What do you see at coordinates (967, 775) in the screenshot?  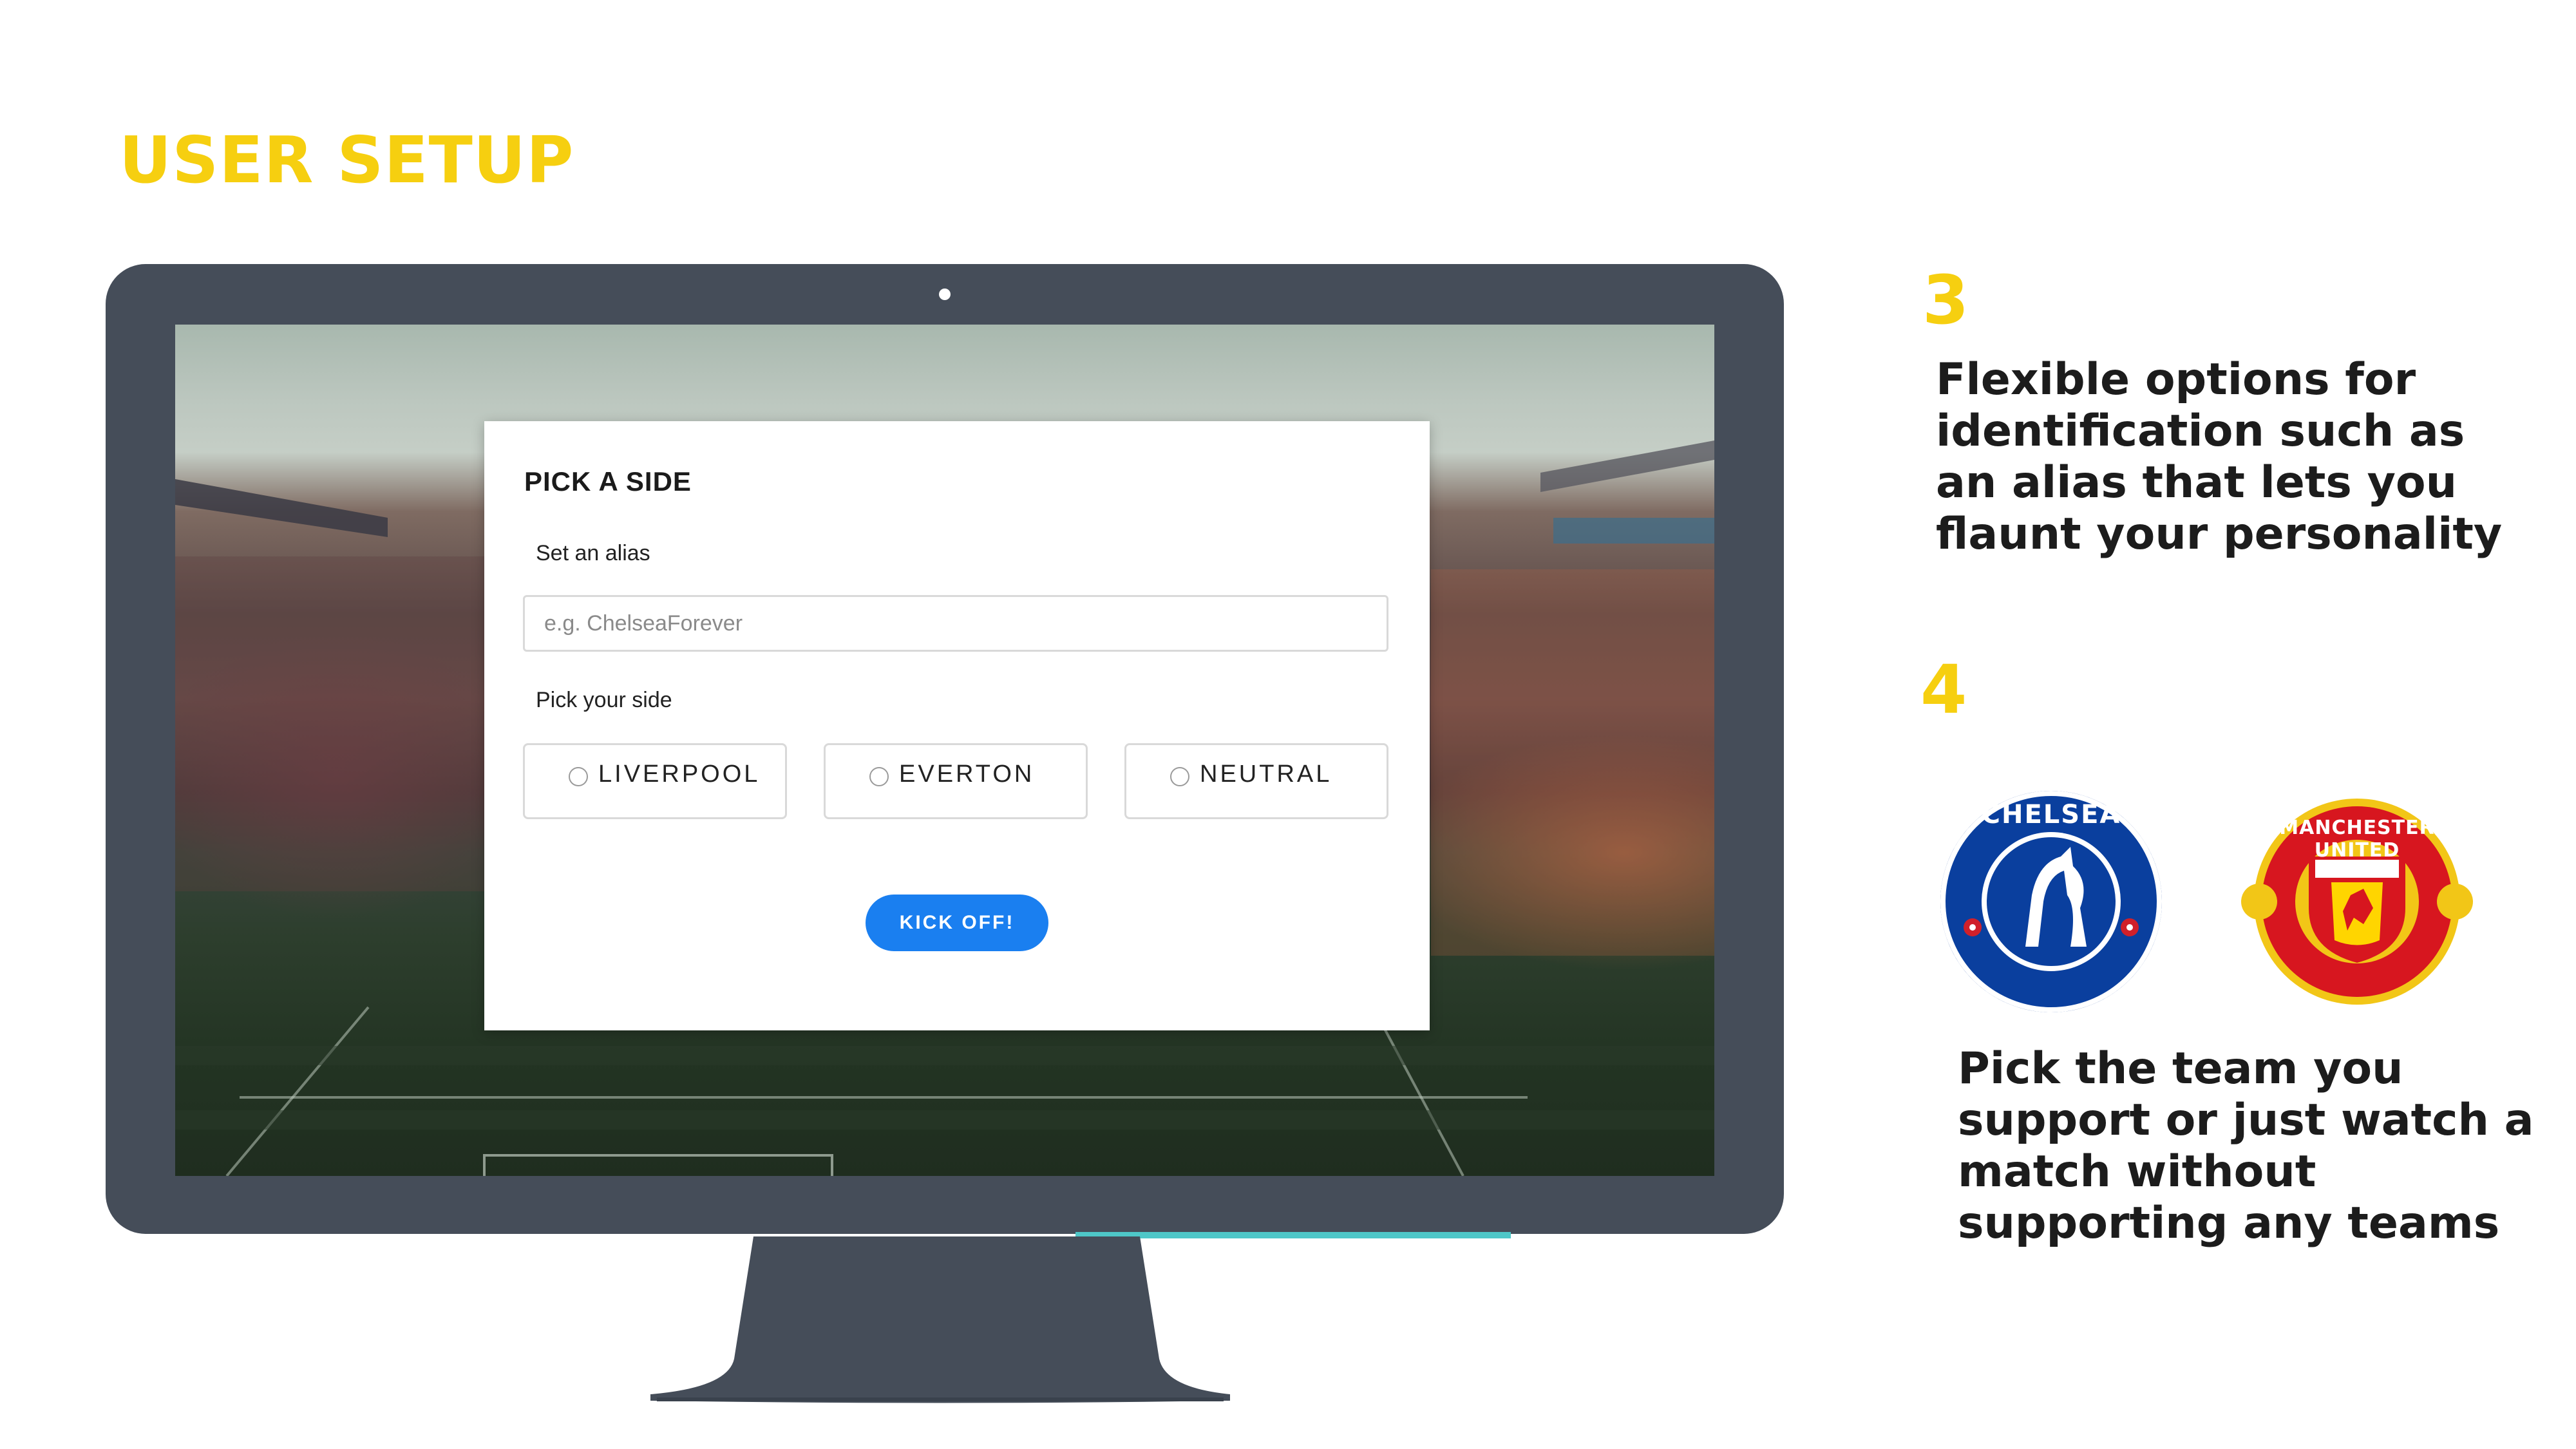 I see `option-label: EVERTON` at bounding box center [967, 775].